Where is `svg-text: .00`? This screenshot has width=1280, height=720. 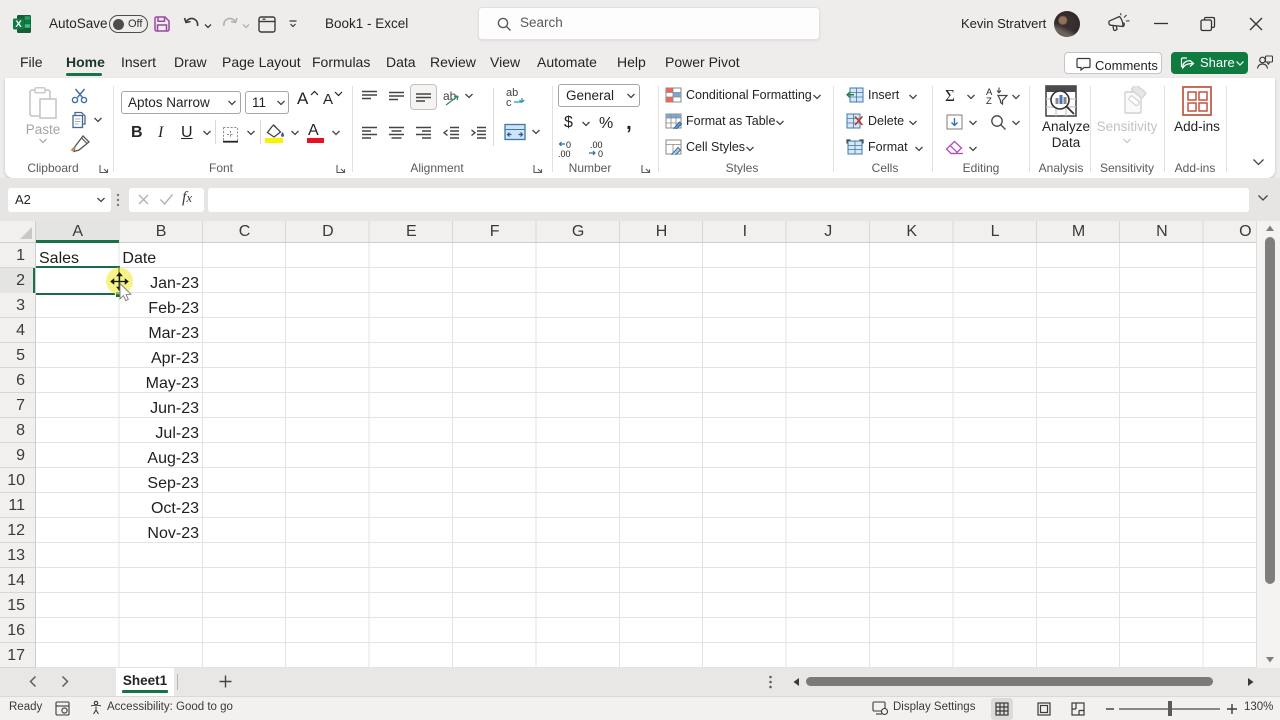
svg-text: .00 is located at coordinates (564, 153).